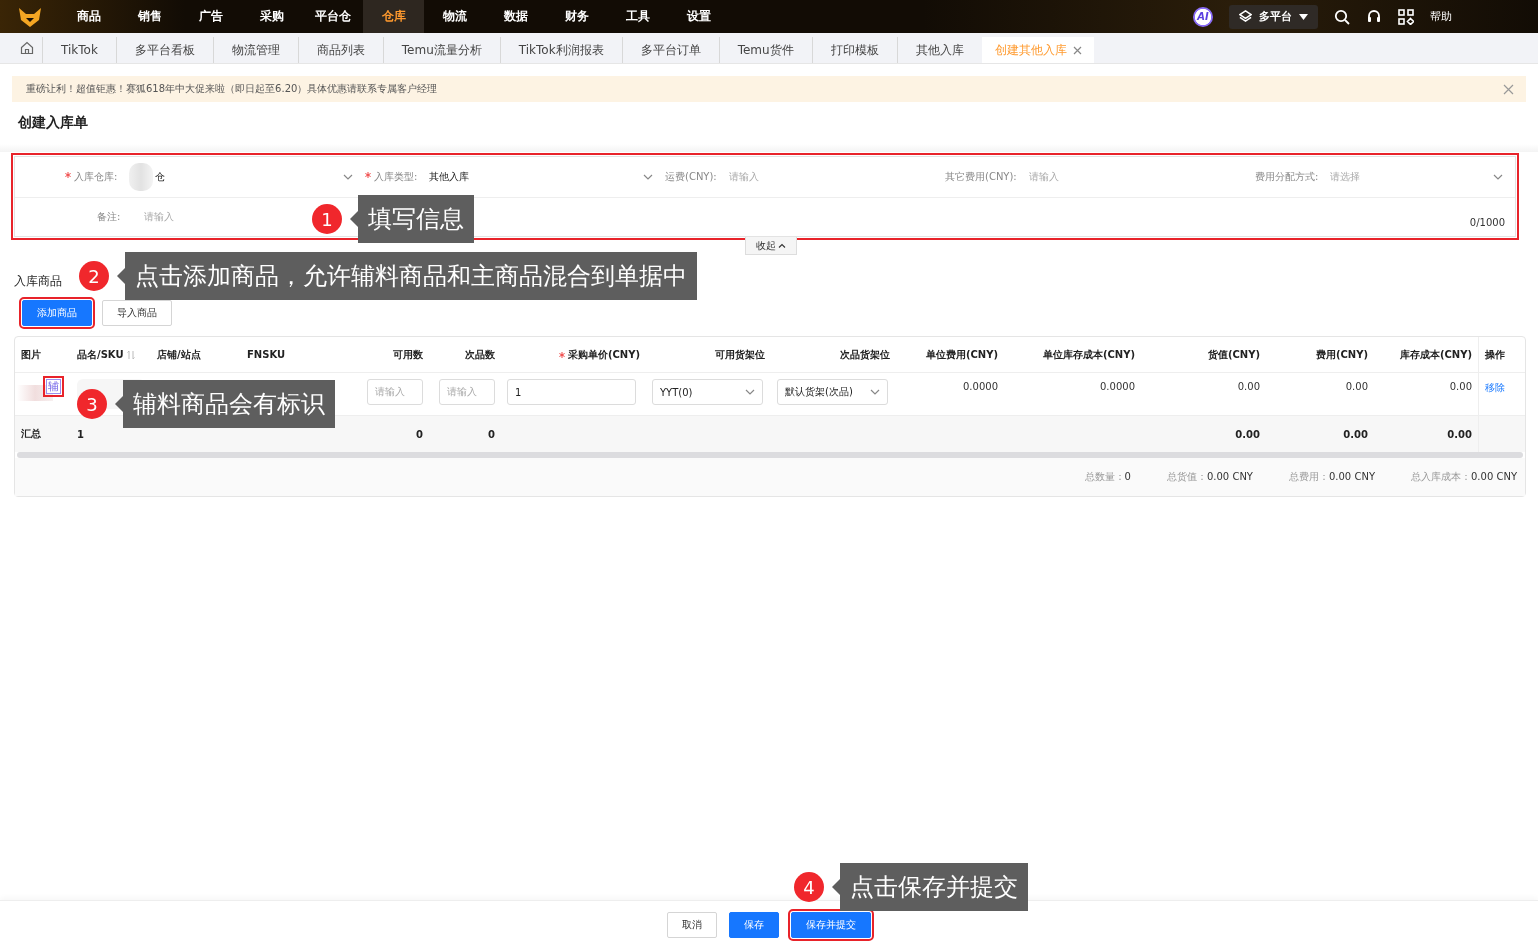 The width and height of the screenshot is (1538, 949). What do you see at coordinates (560, 50) in the screenshot?
I see `page-tab: TikTok利润报表` at bounding box center [560, 50].